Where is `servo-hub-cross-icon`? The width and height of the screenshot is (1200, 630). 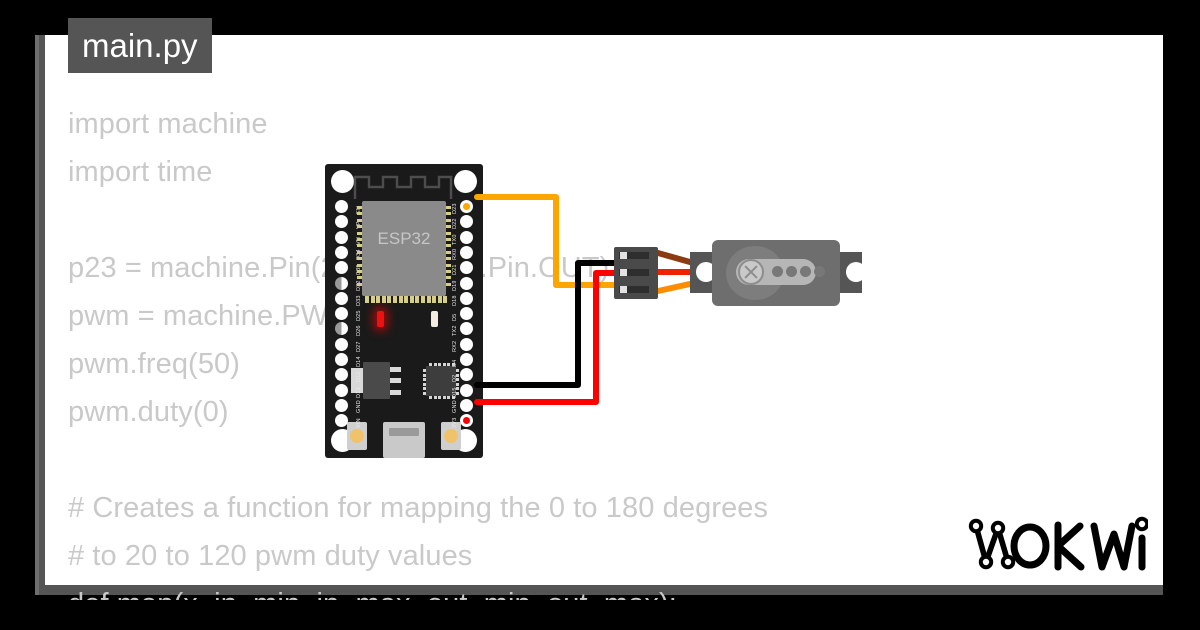 servo-hub-cross-icon is located at coordinates (751, 272).